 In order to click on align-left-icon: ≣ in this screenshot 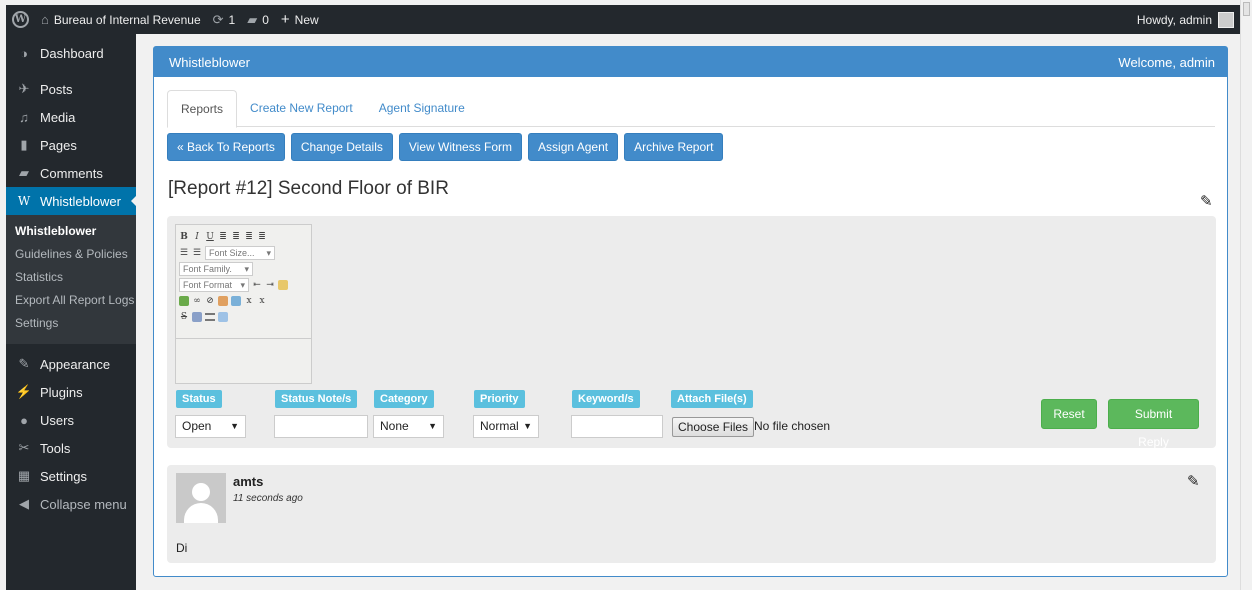, I will do `click(223, 237)`.